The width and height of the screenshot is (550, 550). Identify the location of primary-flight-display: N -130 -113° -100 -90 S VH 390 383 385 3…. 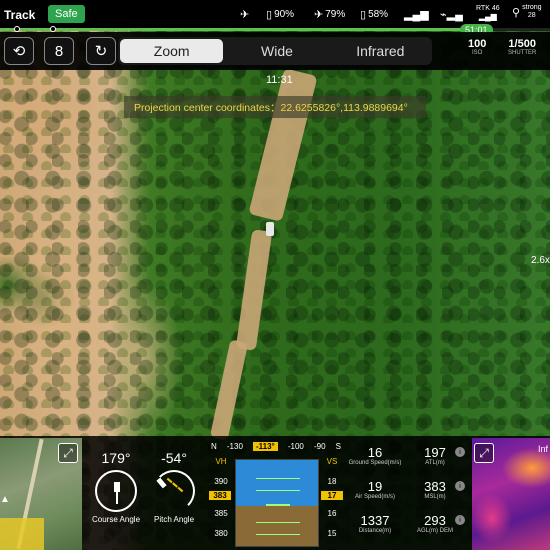
(276, 494).